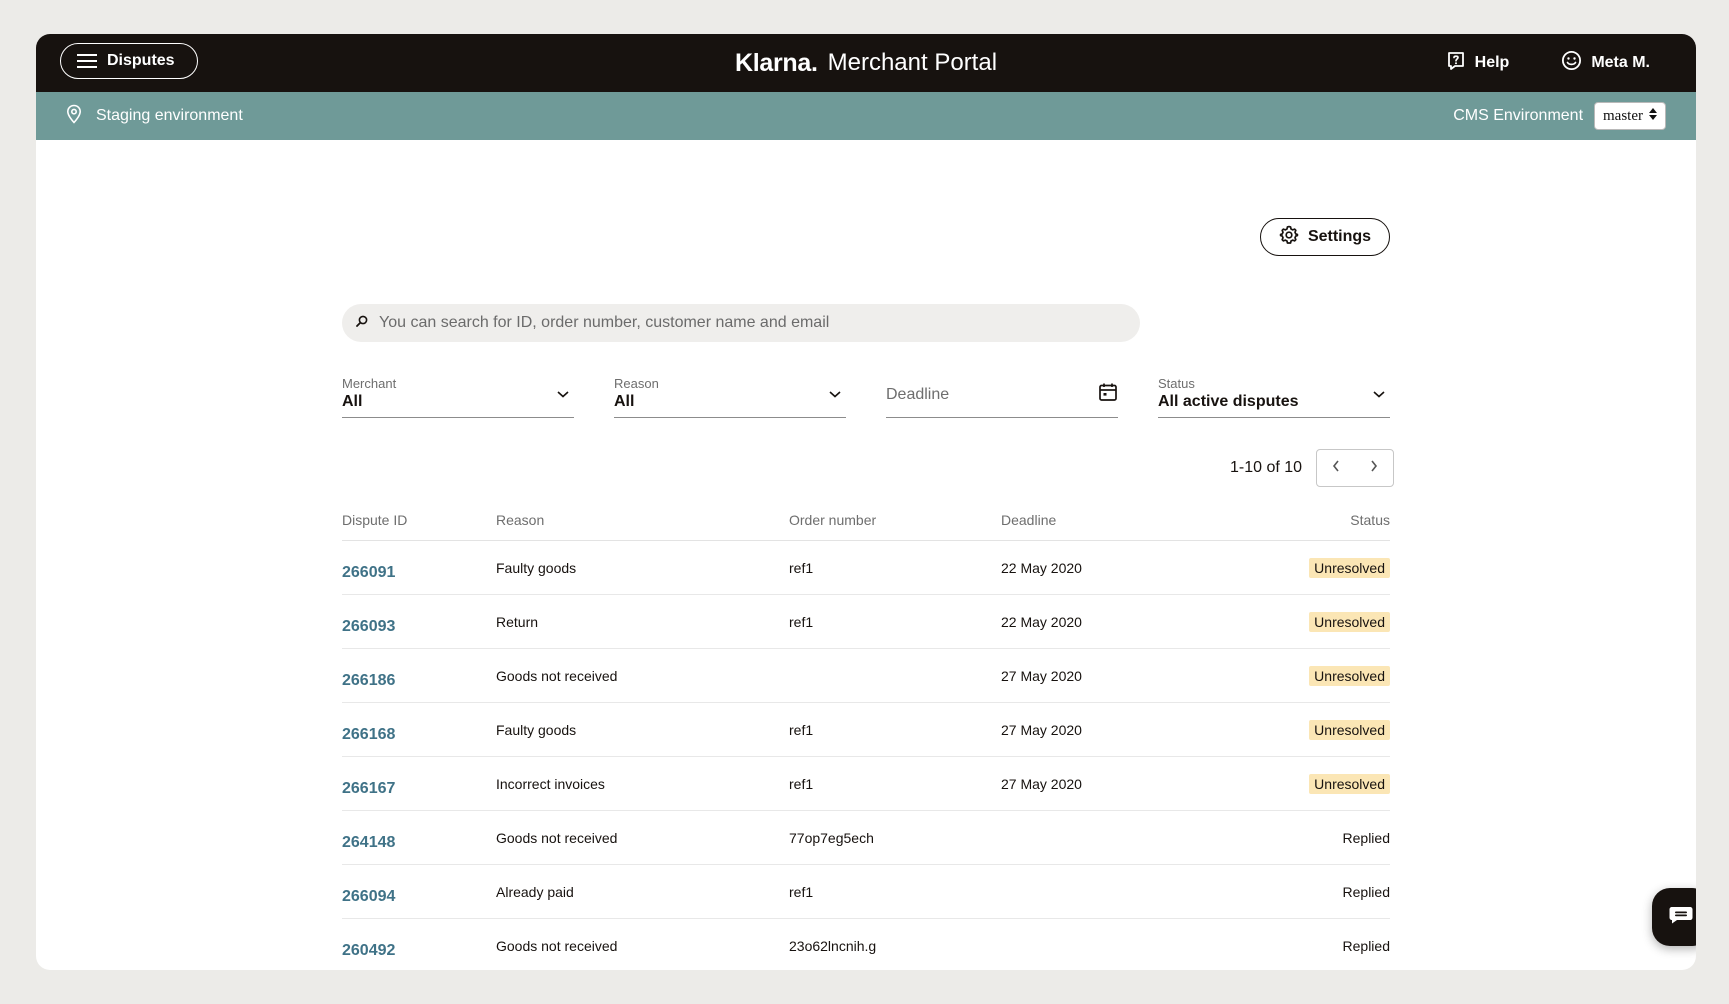 This screenshot has height=1004, width=1729. I want to click on dispute-id-link: 260492, so click(368, 944).